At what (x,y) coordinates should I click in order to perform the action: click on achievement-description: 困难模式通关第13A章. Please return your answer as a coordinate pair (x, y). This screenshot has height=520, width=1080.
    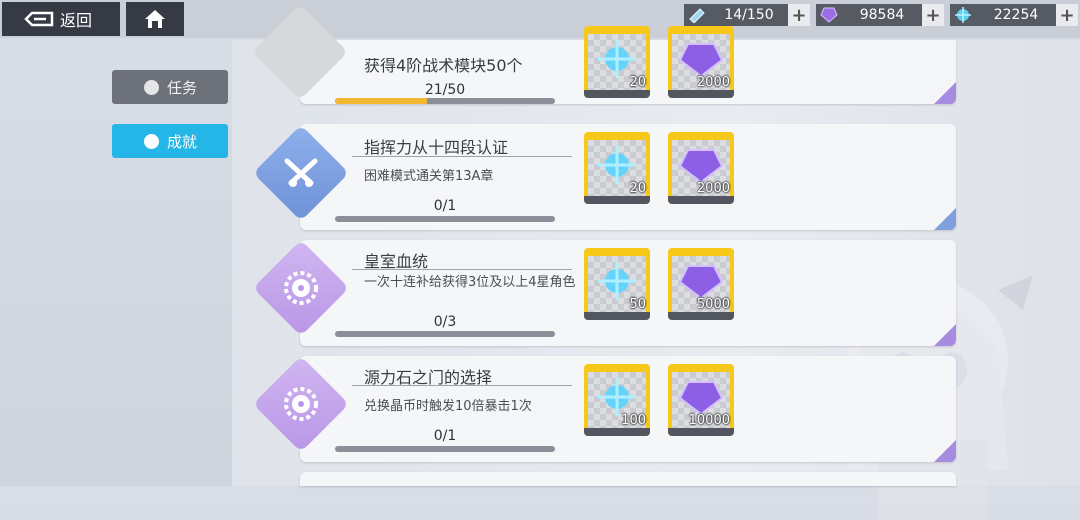
    Looking at the image, I should click on (429, 176).